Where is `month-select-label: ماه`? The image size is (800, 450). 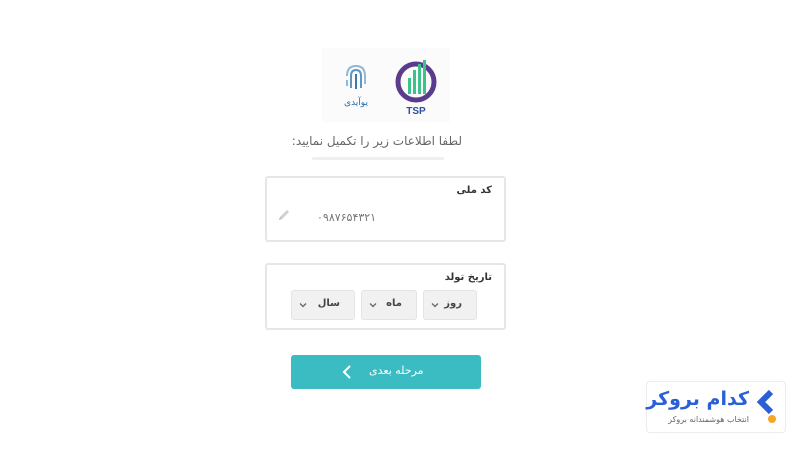 month-select-label: ماه is located at coordinates (394, 303).